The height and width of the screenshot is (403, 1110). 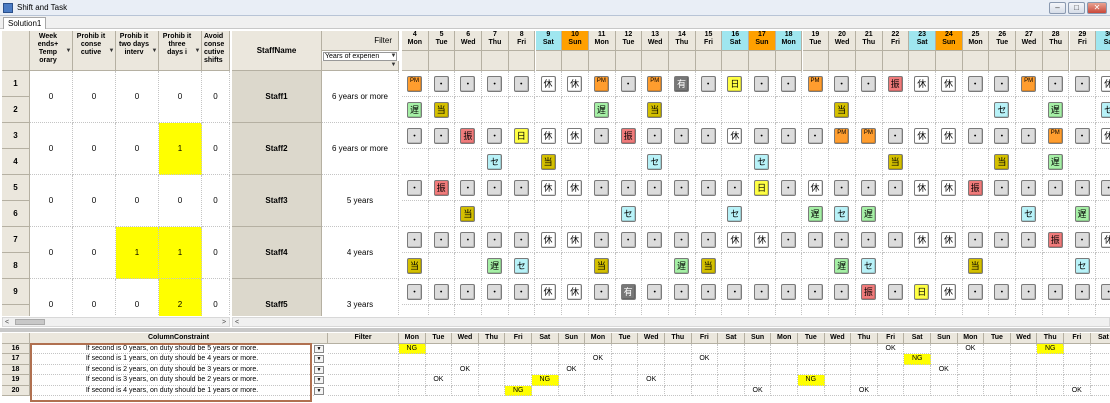 I want to click on pane-splitter, so click(x=555, y=330).